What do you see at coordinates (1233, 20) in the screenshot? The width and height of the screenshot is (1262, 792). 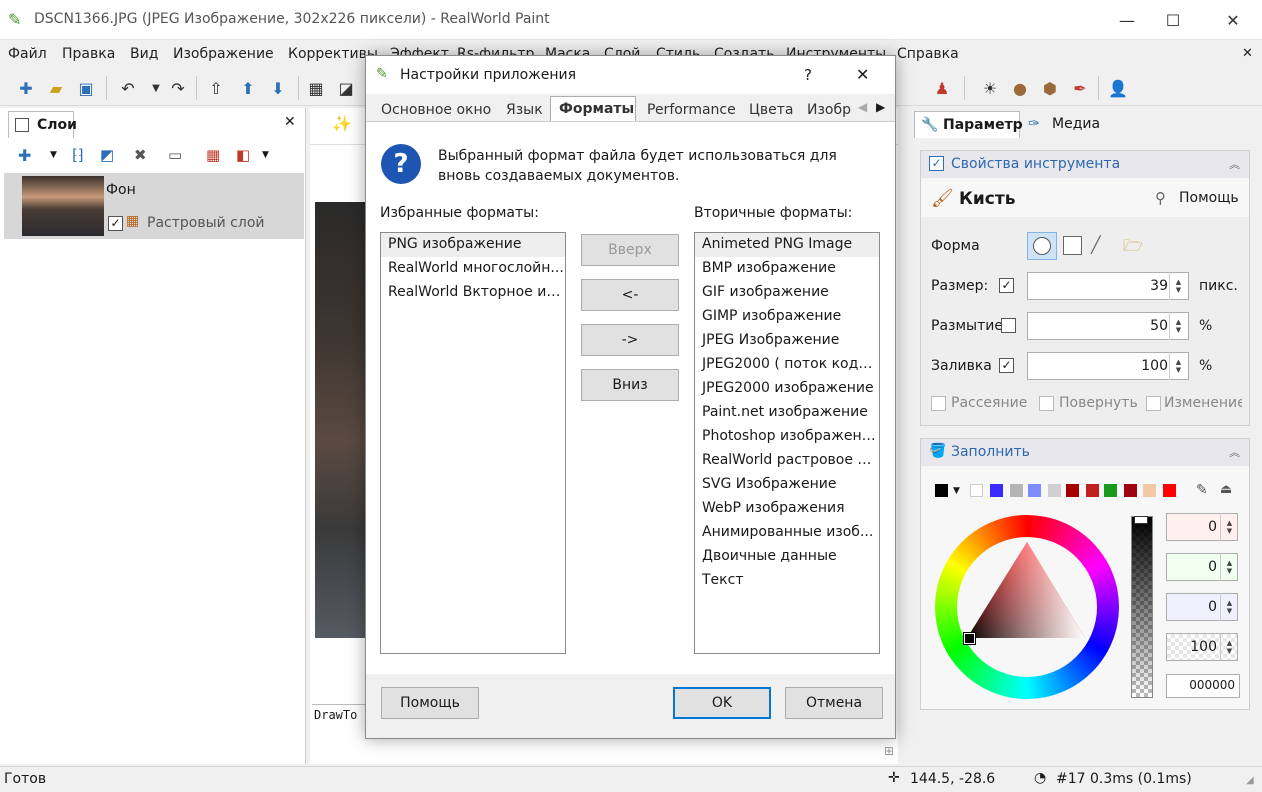 I see `close-button: ✕` at bounding box center [1233, 20].